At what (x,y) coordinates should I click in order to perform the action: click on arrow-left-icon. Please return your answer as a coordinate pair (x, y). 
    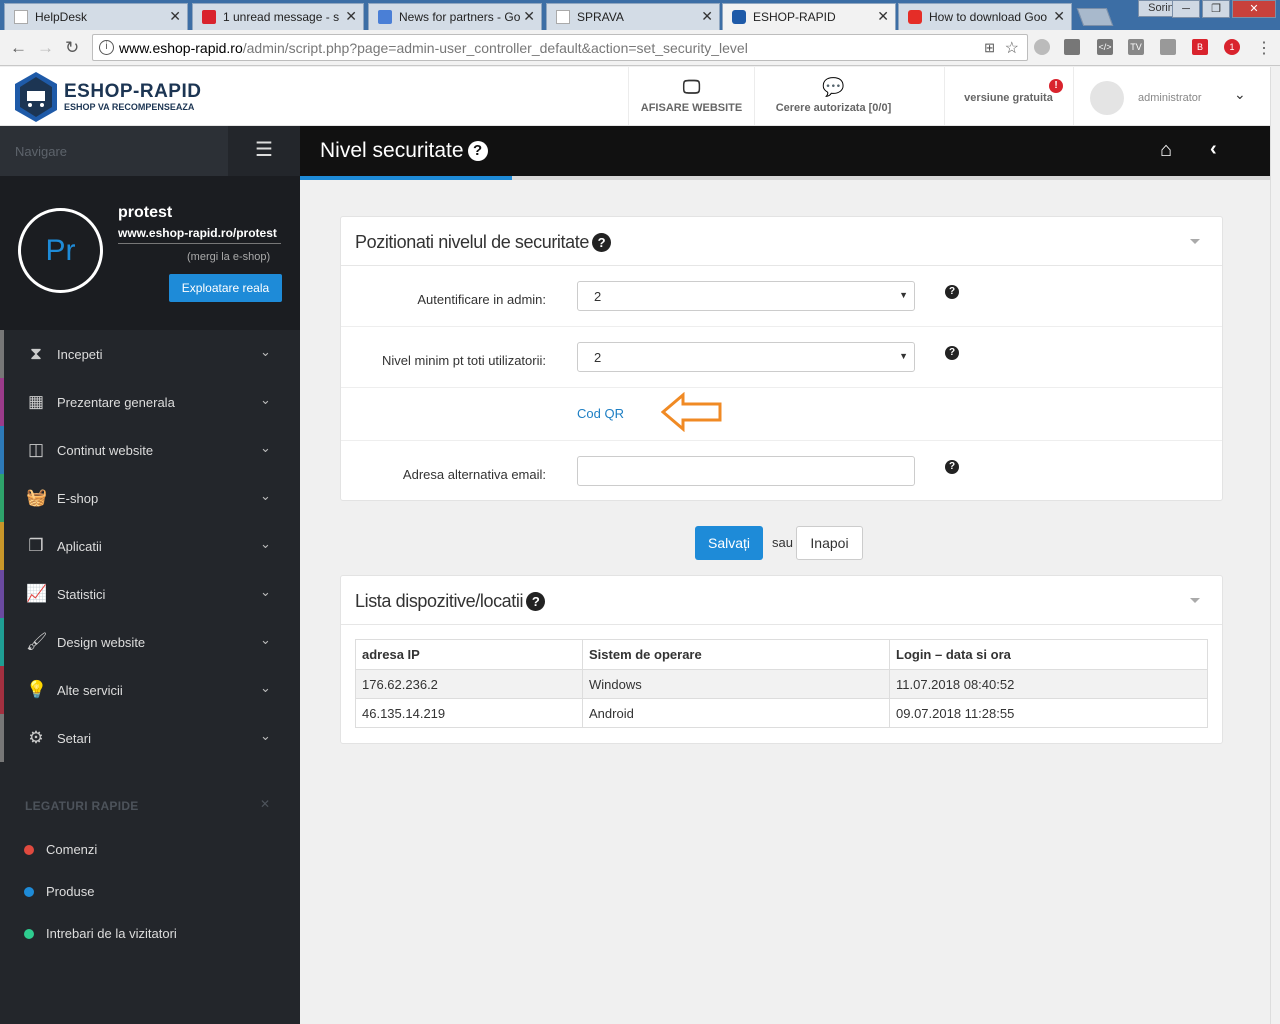
    Looking at the image, I should click on (691, 412).